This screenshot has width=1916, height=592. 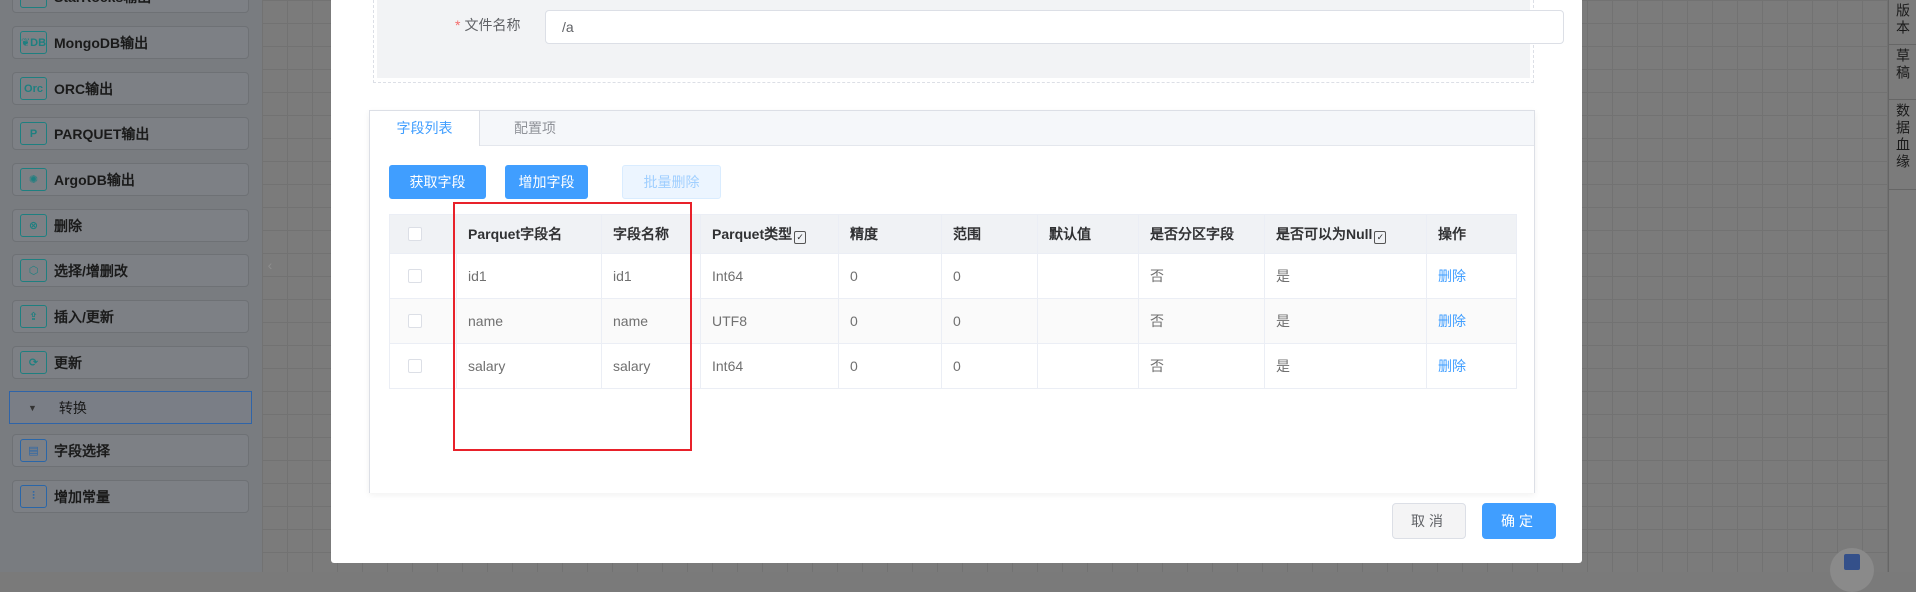 I want to click on right-panel-tabs: 版本 草稿 数据血缘, so click(x=1902, y=286).